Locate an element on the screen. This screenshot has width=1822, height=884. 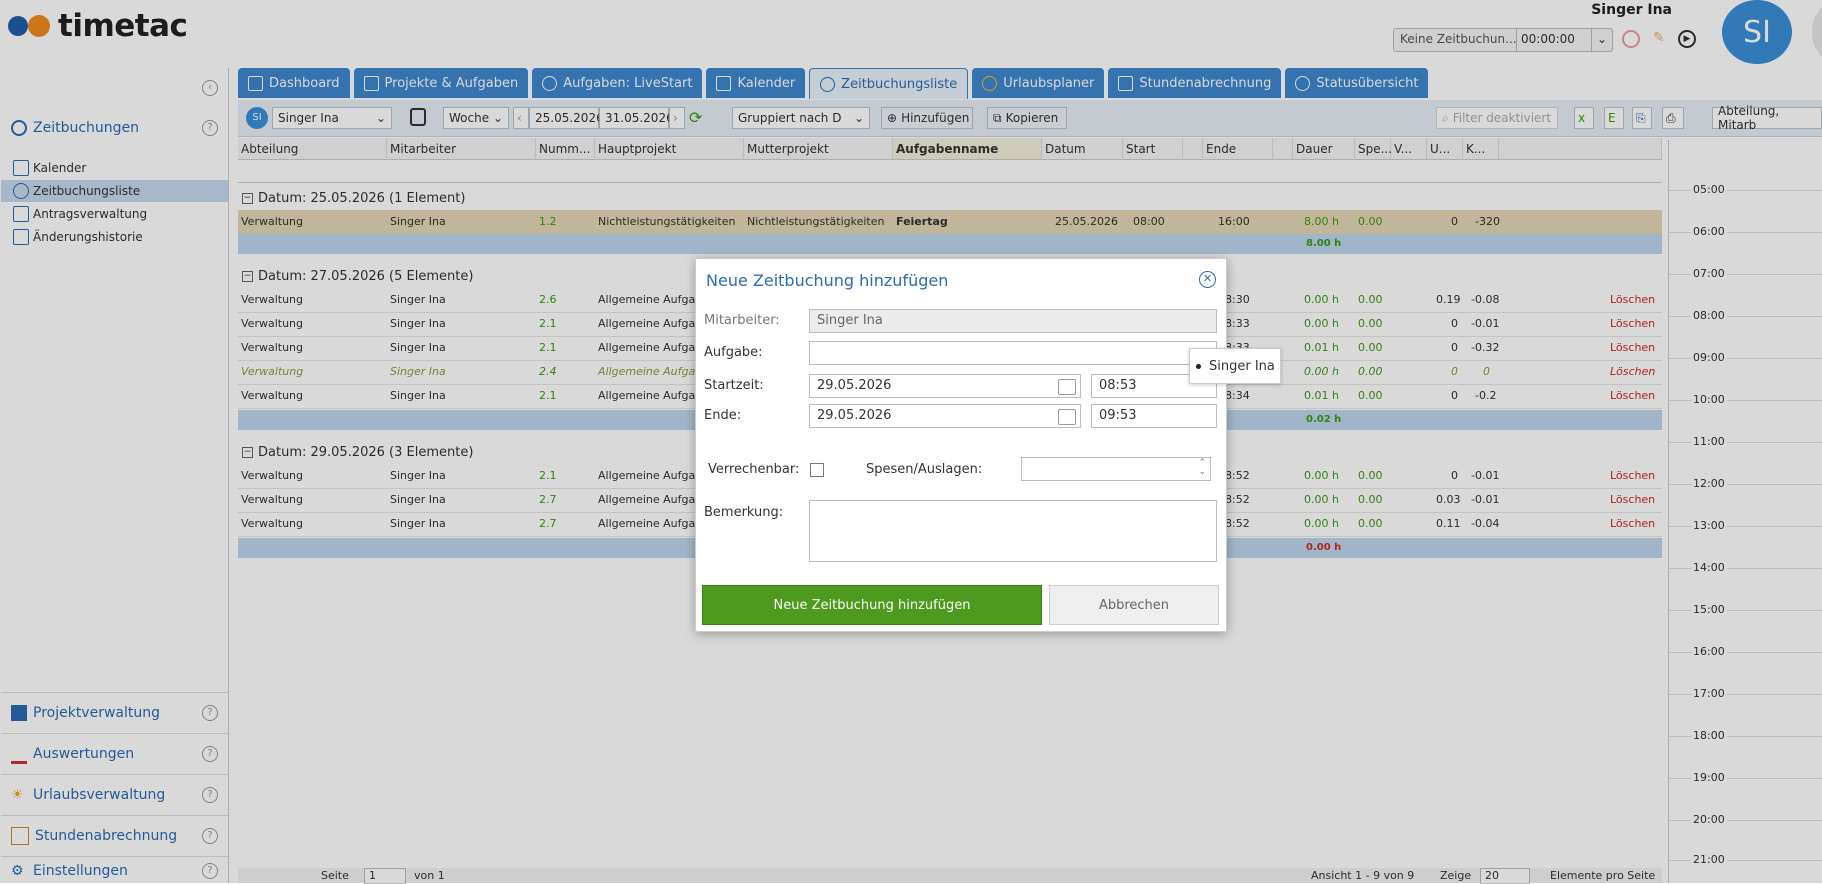
ende-label: Ende: is located at coordinates (723, 415).